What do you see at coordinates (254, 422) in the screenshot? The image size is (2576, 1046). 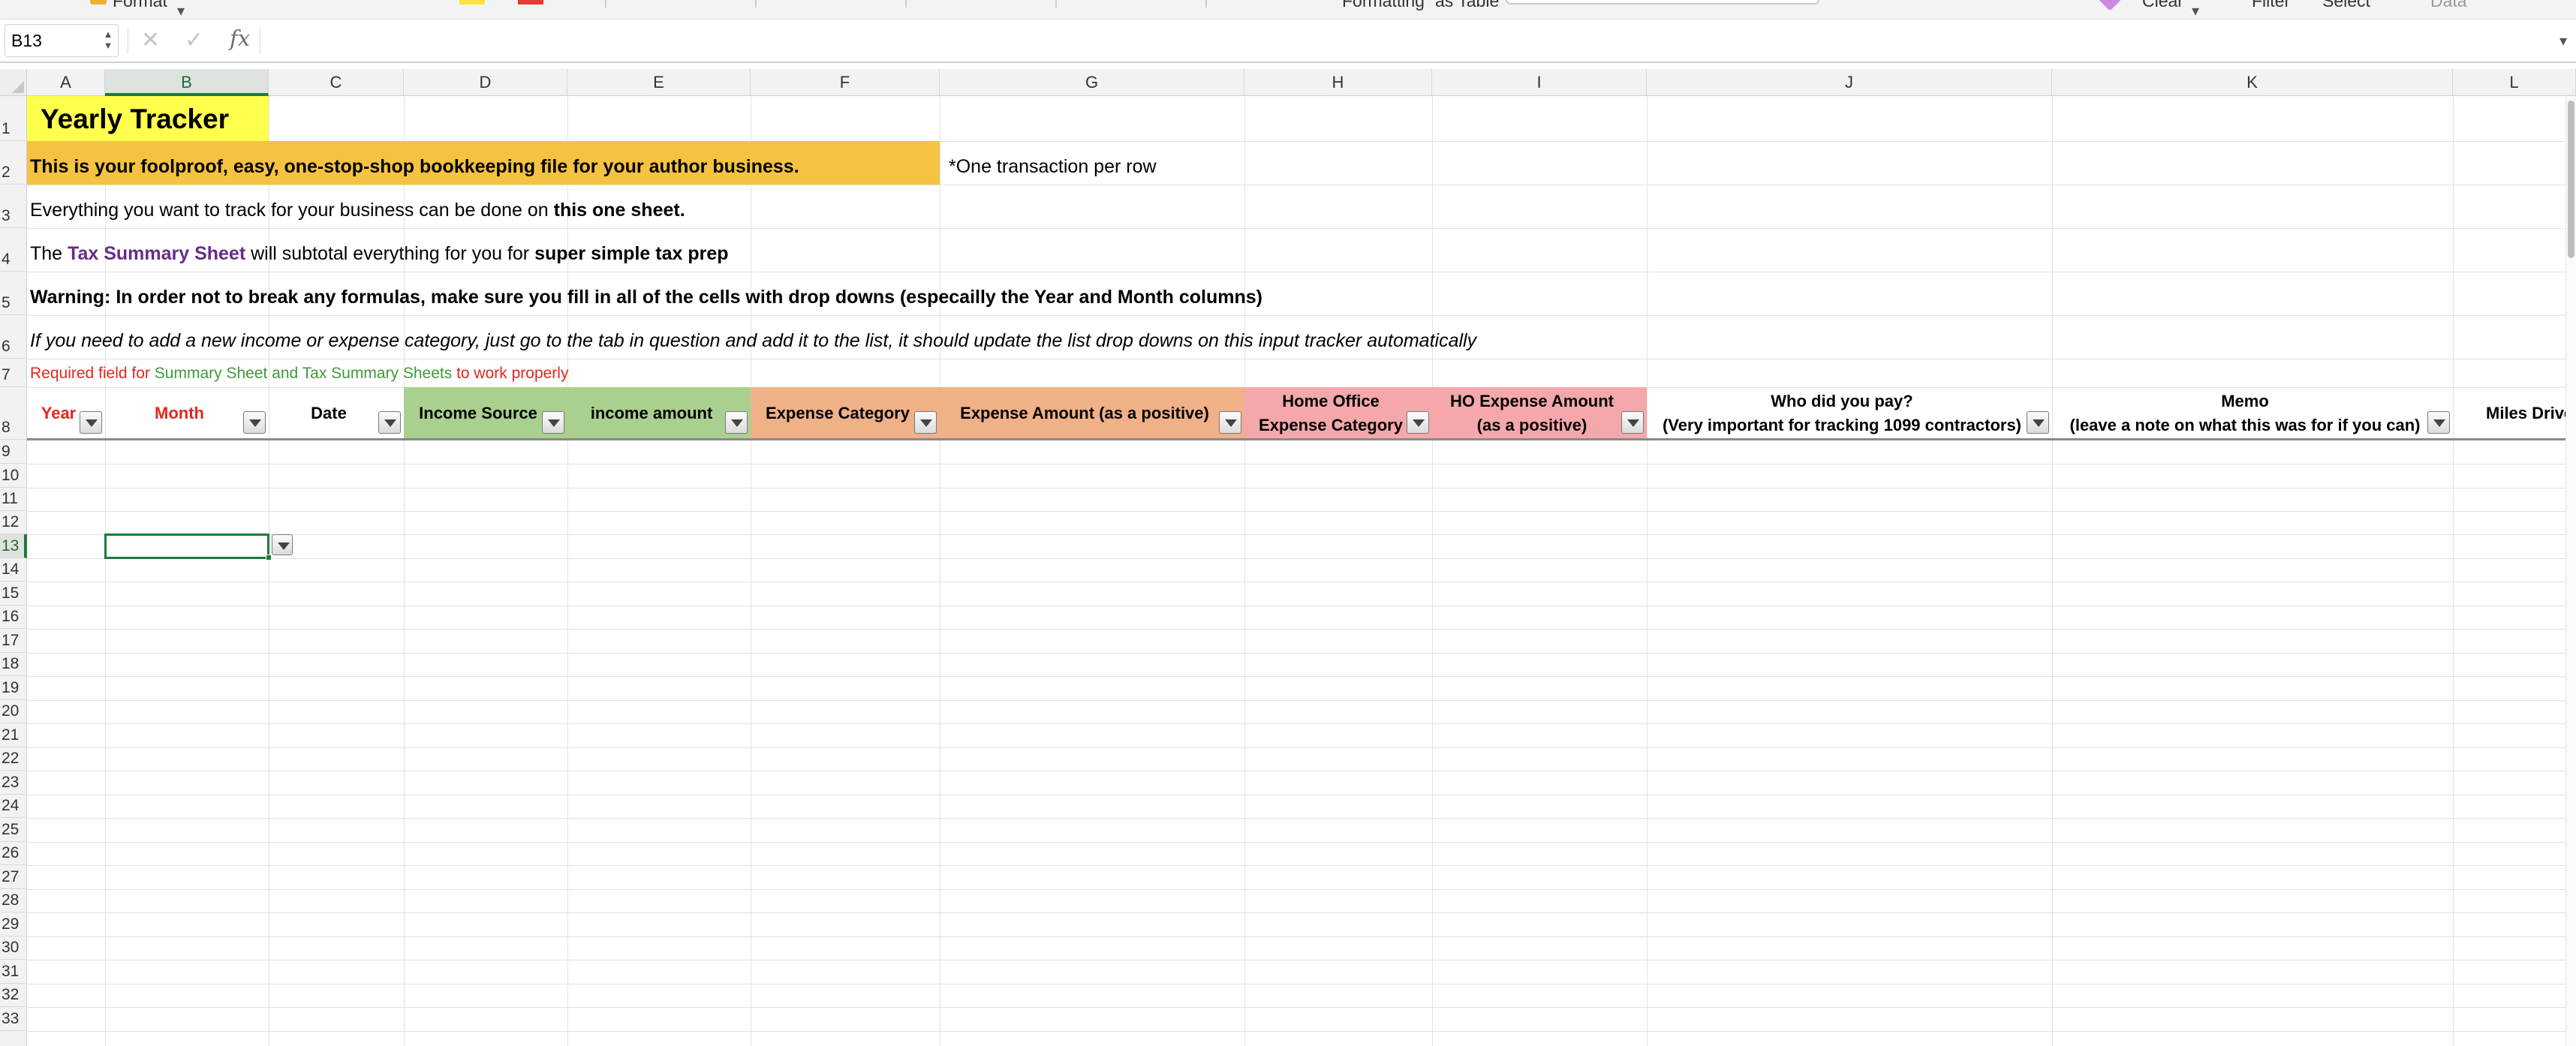 I see `month-filter-dropdown-icon` at bounding box center [254, 422].